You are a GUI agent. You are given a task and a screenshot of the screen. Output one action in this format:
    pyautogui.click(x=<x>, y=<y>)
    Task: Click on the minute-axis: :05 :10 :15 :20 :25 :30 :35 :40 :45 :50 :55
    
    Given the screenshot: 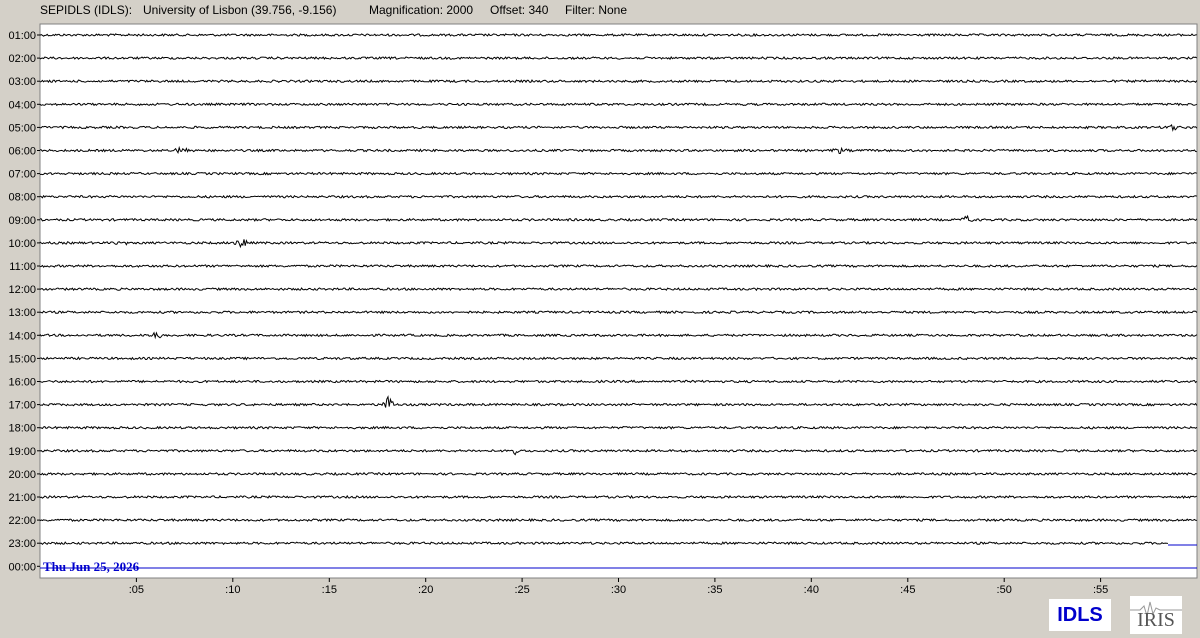 What is the action you would take?
    pyautogui.click(x=618, y=587)
    